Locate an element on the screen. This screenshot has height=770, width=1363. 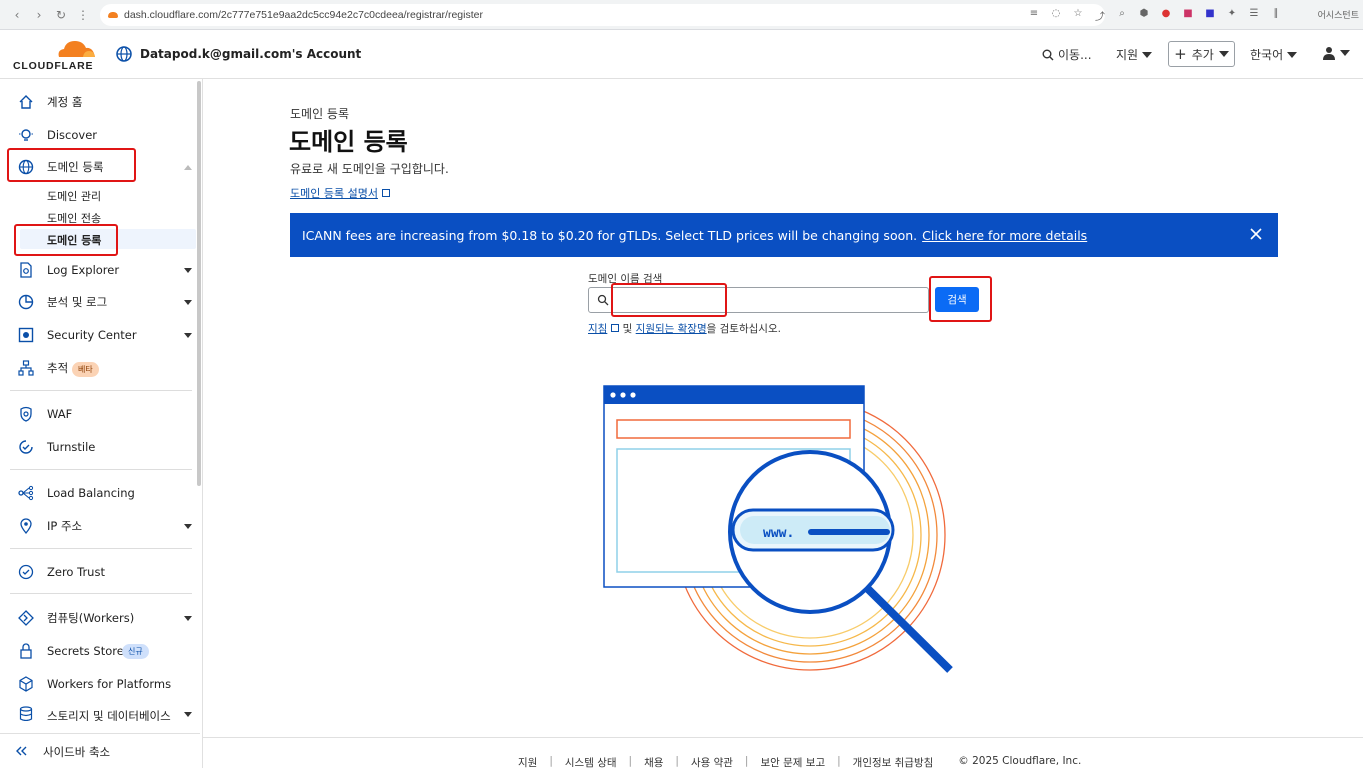
sidebar-item-account-home: 계정 홈 is located at coordinates (100, 102).